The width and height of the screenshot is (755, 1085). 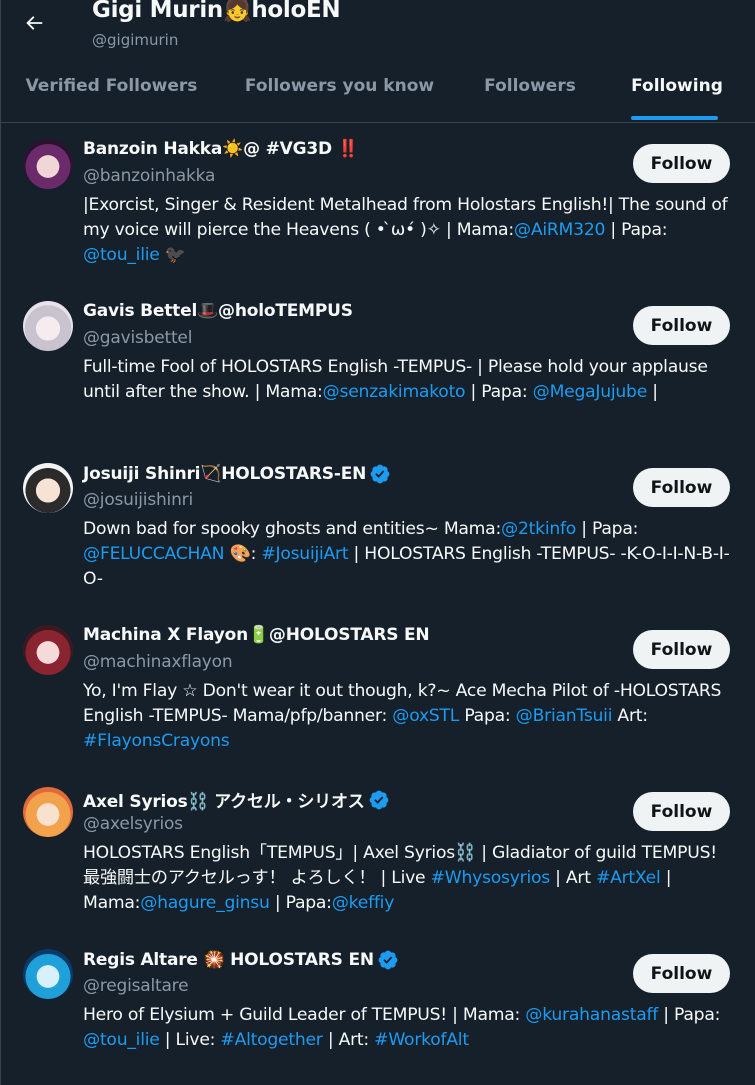 I want to click on profile-name: Gigi Murin👧holoEN, so click(x=216, y=11).